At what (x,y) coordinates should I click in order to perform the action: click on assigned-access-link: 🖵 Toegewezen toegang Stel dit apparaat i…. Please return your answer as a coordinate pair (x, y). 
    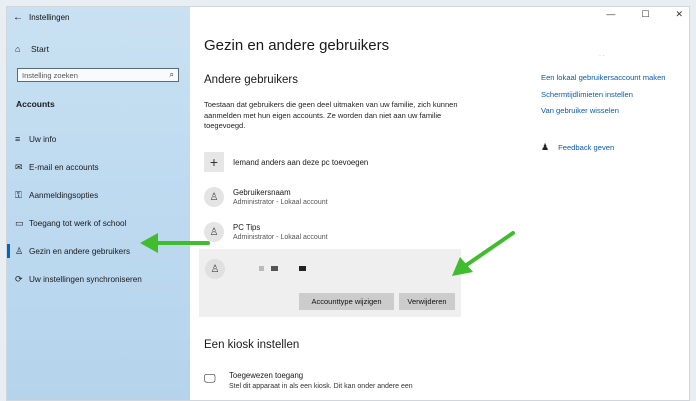
    Looking at the image, I should click on (341, 381).